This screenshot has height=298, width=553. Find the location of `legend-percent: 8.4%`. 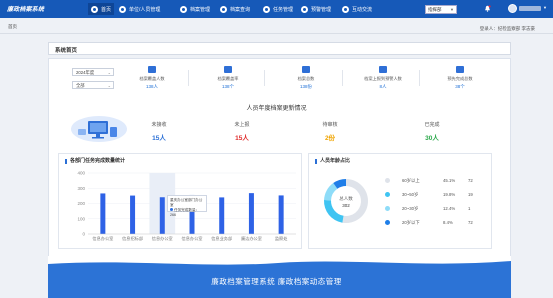

legend-percent: 8.4% is located at coordinates (448, 222).